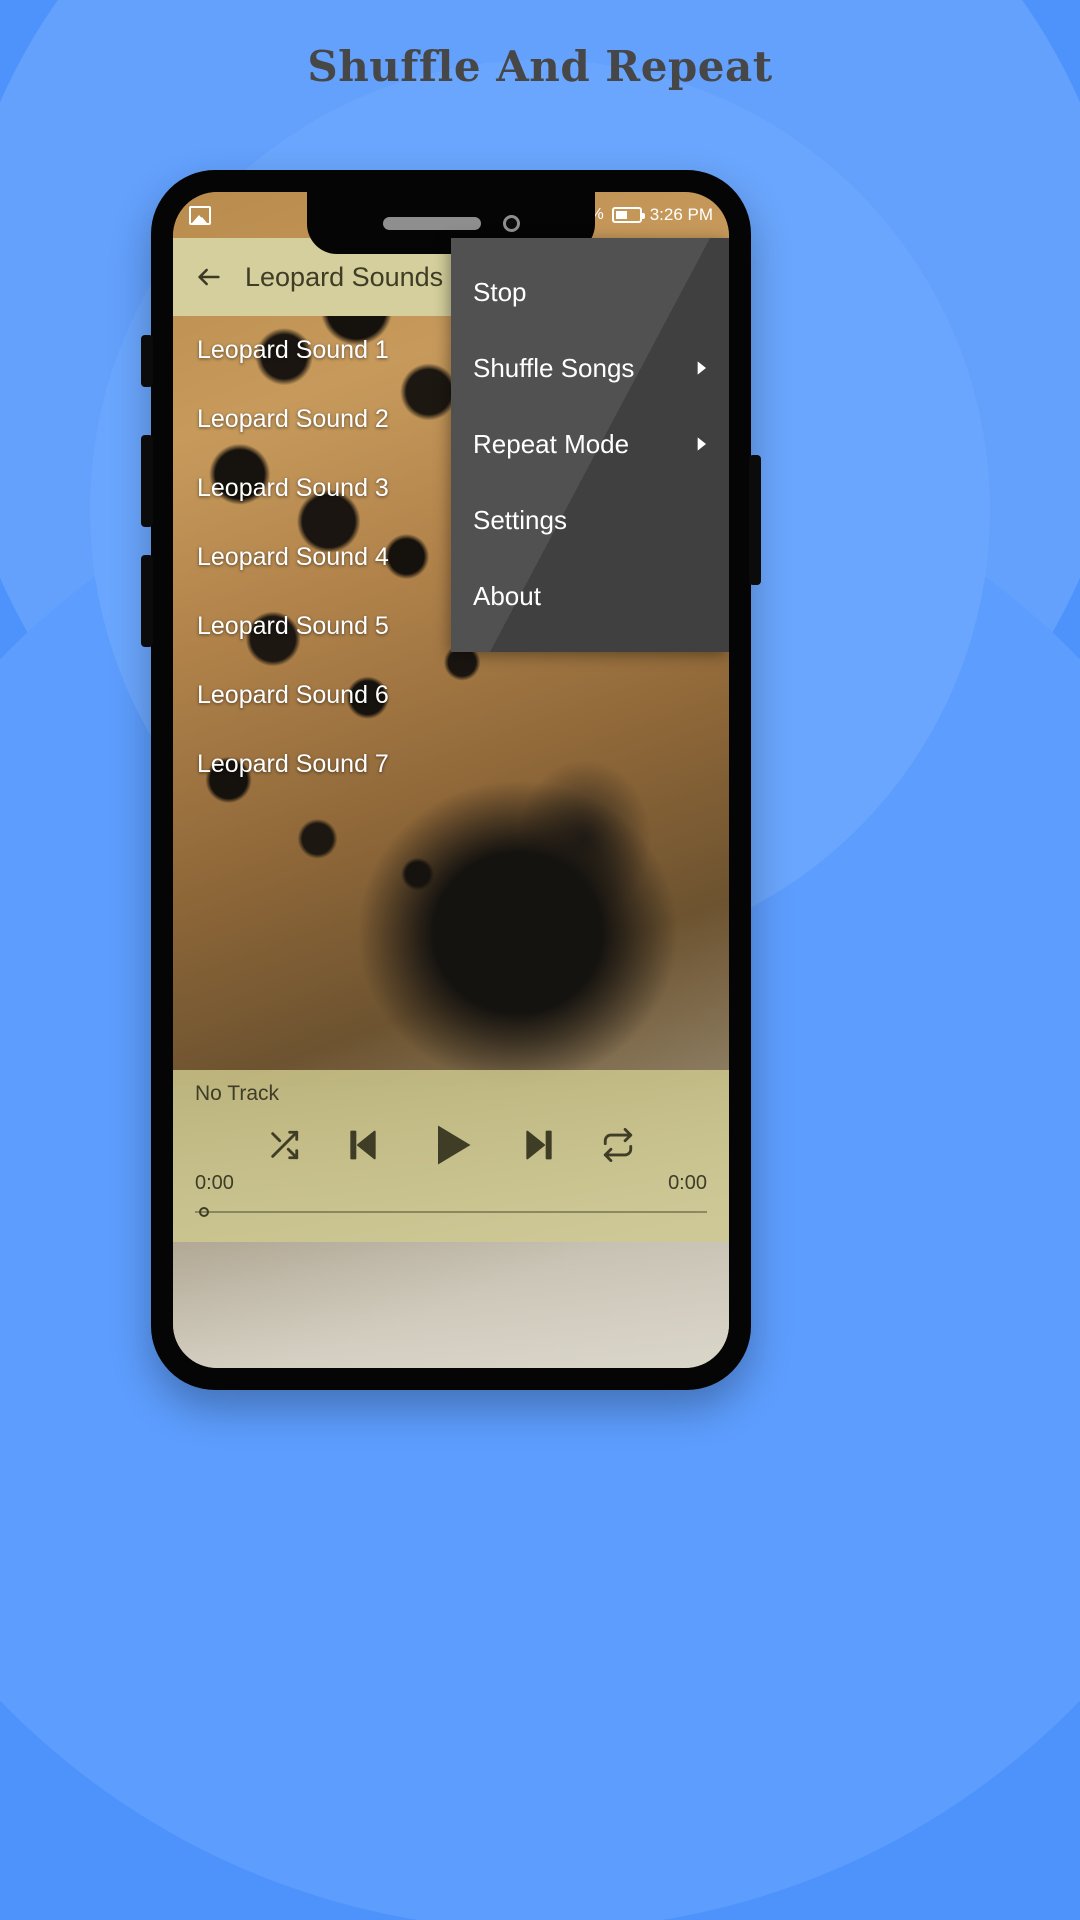  What do you see at coordinates (293, 626) in the screenshot?
I see `list-item-label: Leopard Sound 5` at bounding box center [293, 626].